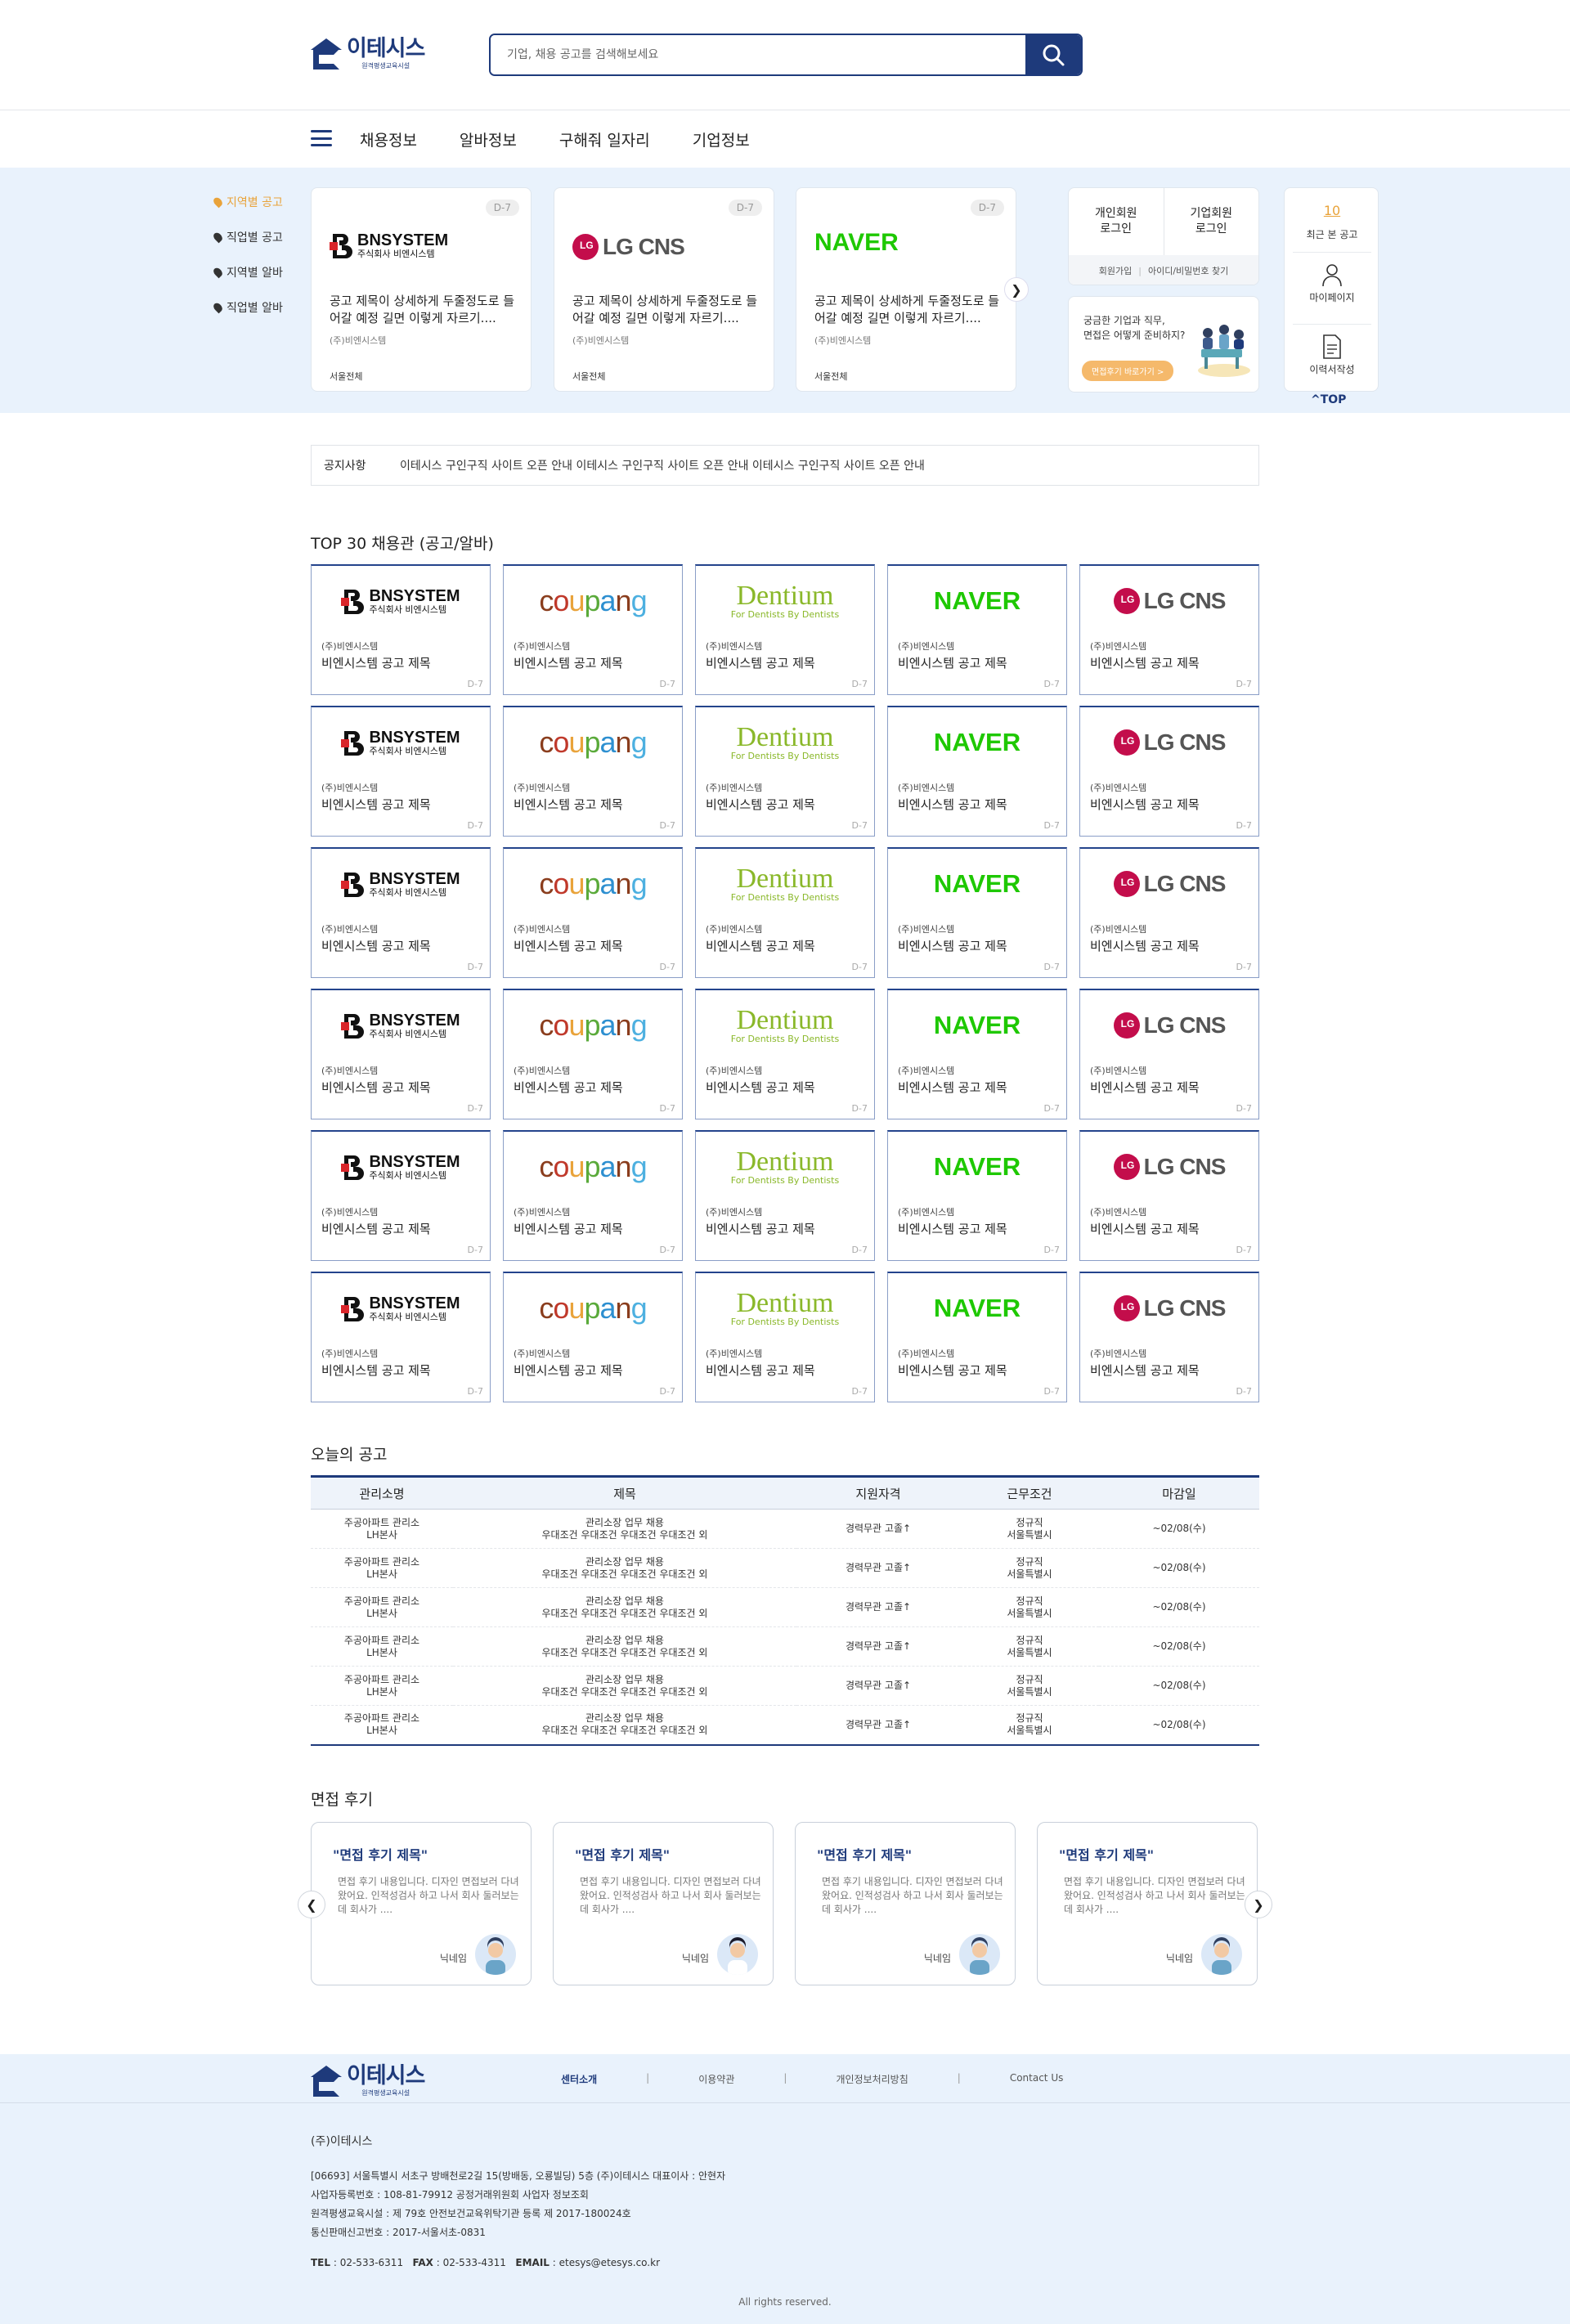 This screenshot has height=2324, width=1570. Describe the element at coordinates (381, 1640) in the screenshot. I see `org-name: 주공아파트 관리소` at that location.